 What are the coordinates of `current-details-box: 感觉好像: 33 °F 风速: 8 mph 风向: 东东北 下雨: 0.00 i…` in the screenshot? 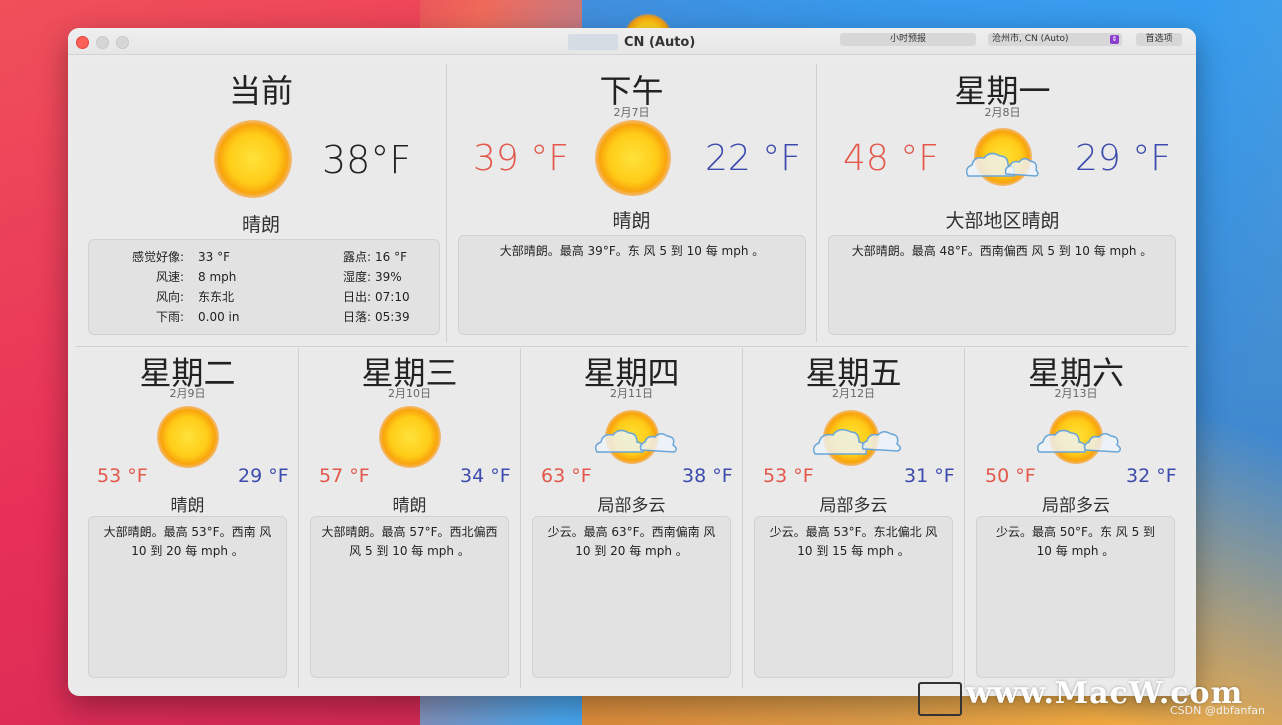 It's located at (264, 287).